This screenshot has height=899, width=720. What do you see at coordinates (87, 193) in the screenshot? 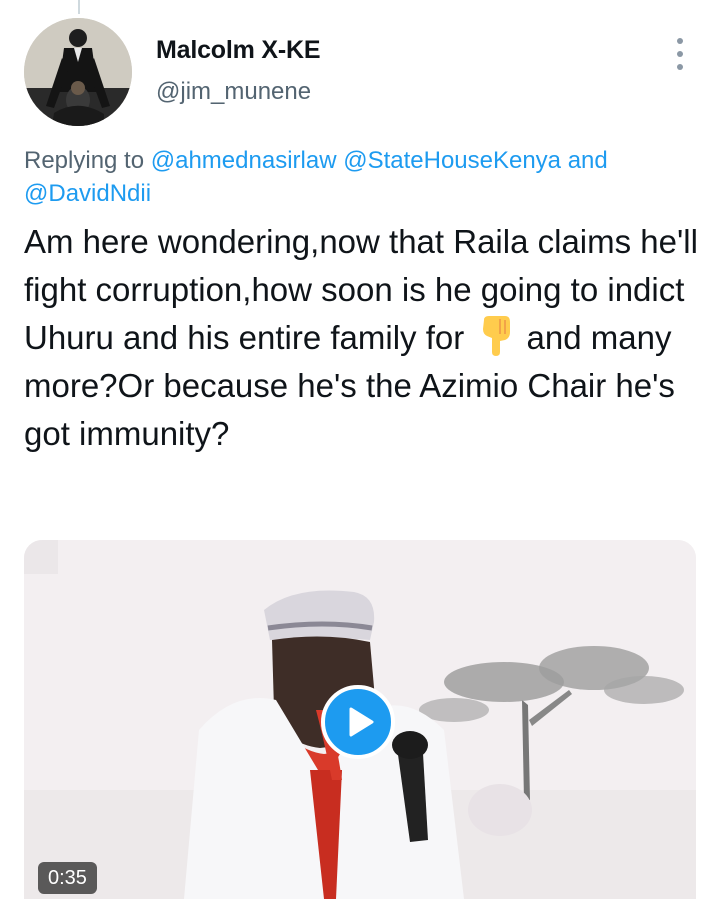
I see `mention-link: @DavidNdii` at bounding box center [87, 193].